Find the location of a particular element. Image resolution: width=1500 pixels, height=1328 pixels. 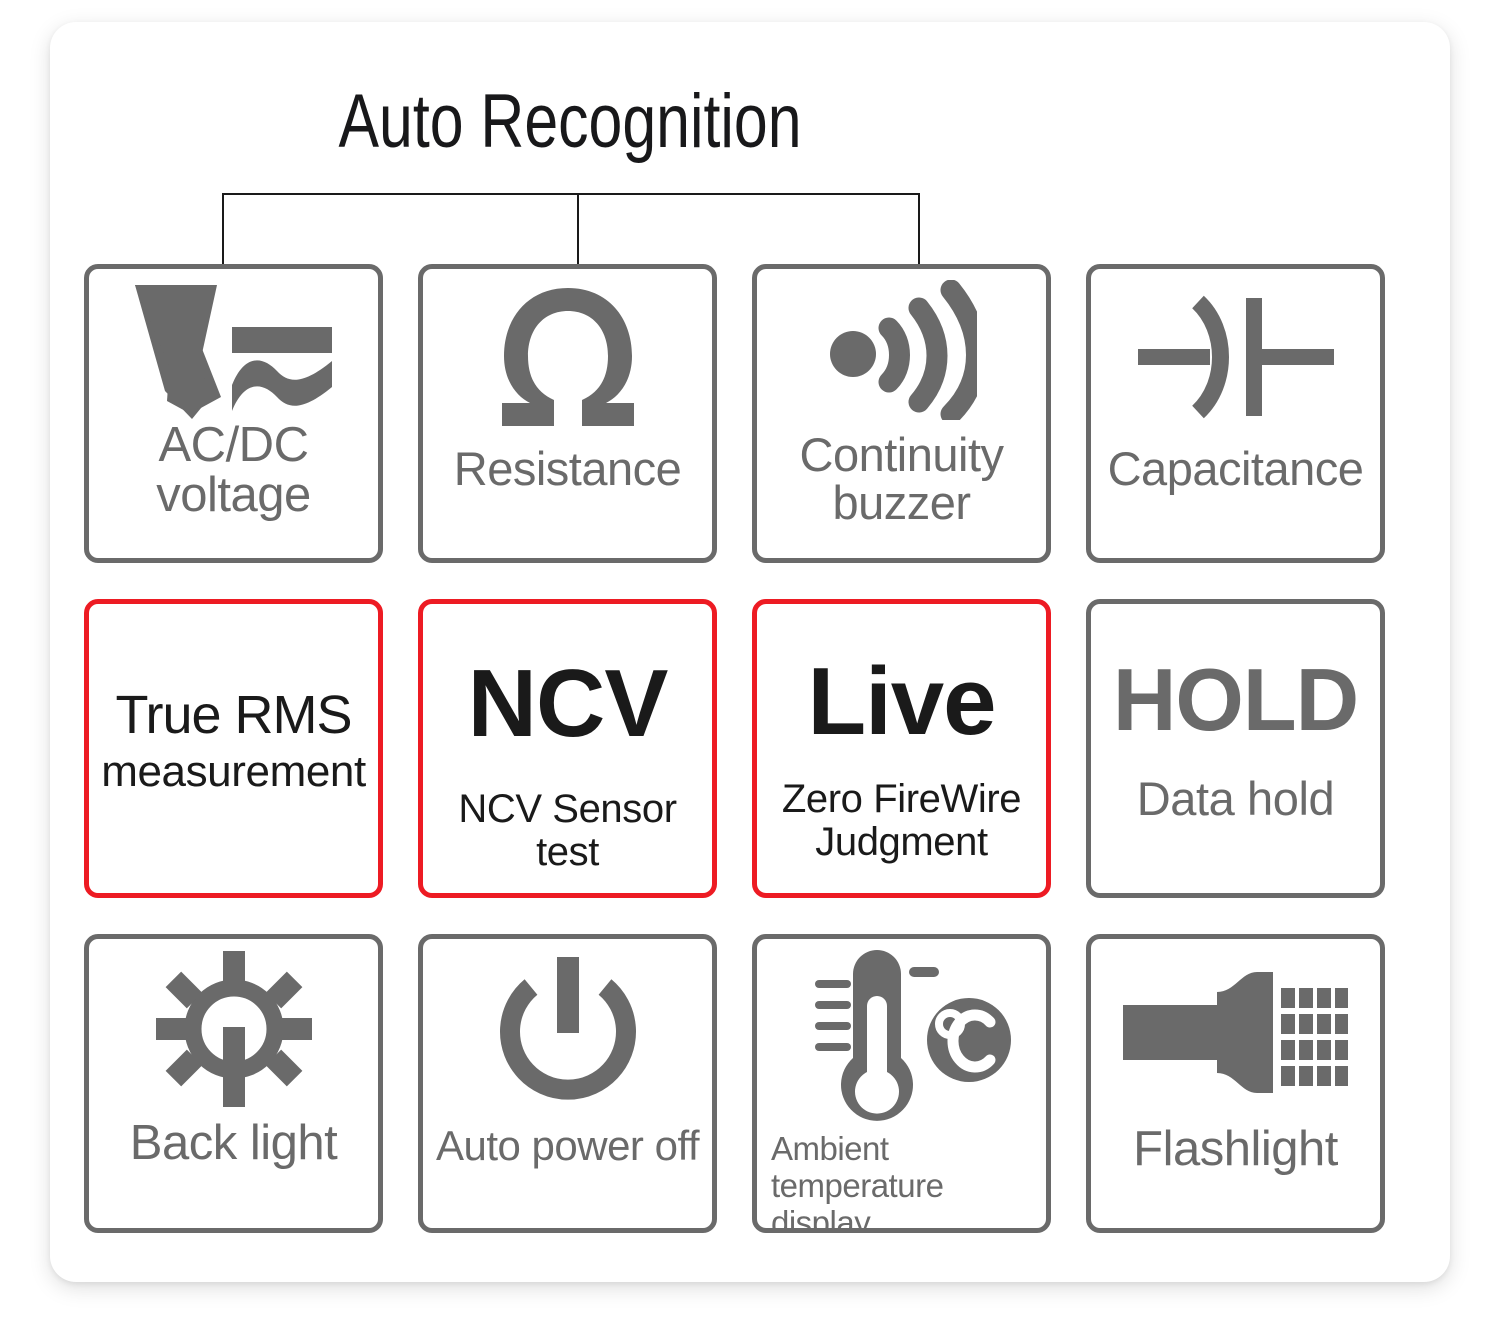

card-label-wrap: Continuity buzzer is located at coordinates (901, 494).